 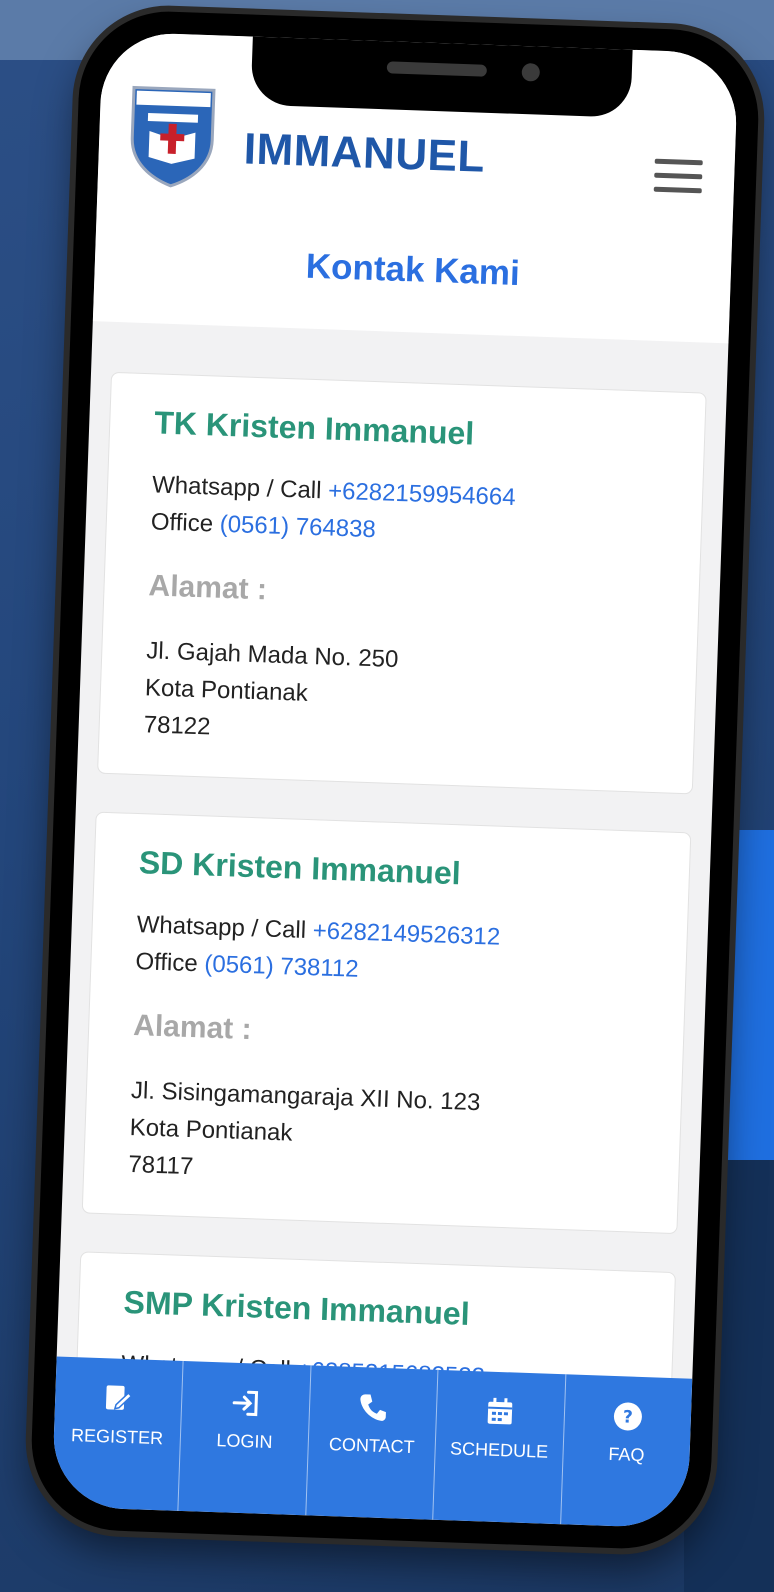 I want to click on address-postal: 78122, so click(x=177, y=726).